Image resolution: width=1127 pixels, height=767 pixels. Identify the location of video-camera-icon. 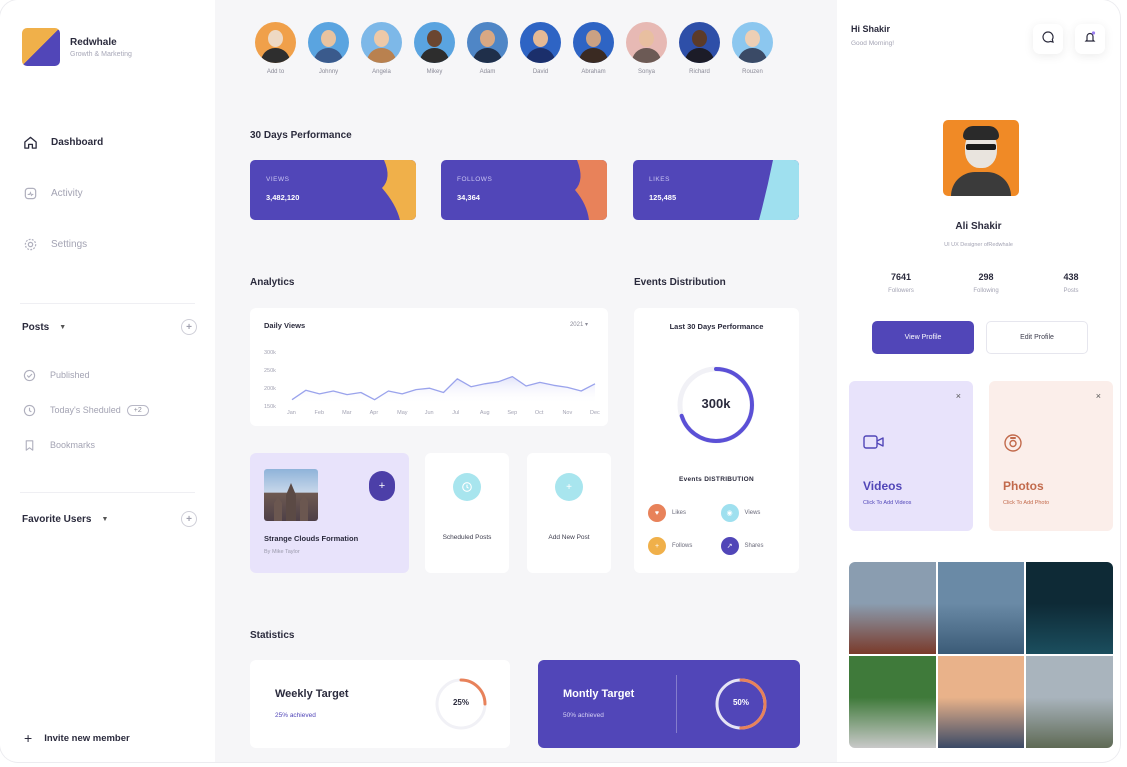
(874, 444).